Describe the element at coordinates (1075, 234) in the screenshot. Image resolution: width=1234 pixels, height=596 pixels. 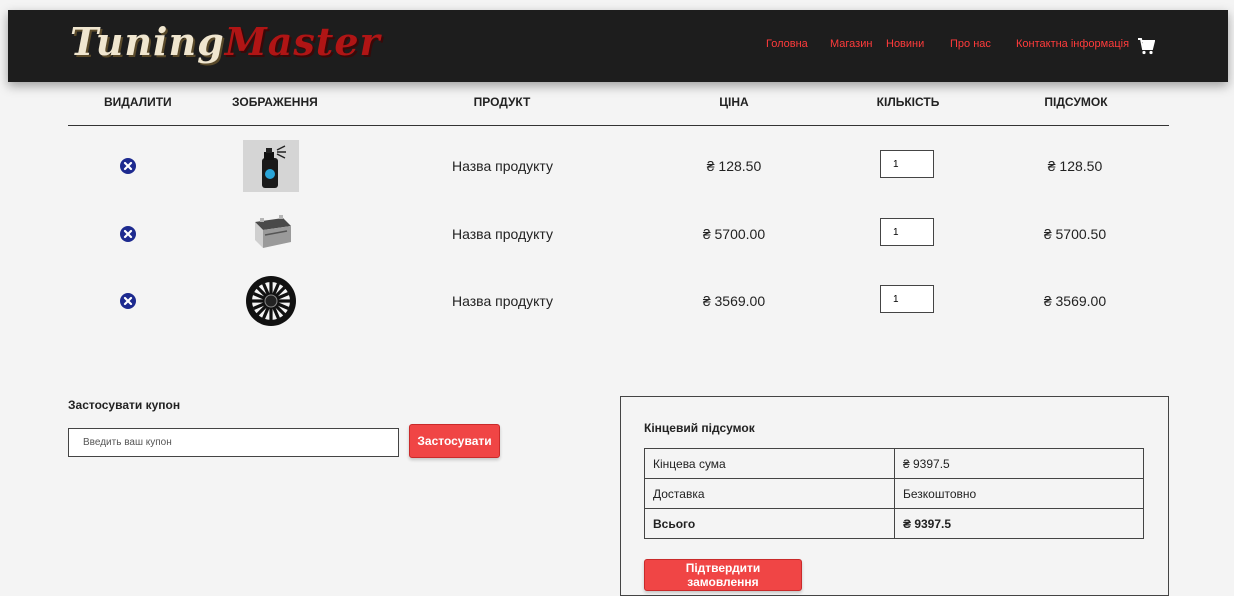
I see `product-subtotal: ₴ 5700.50` at that location.